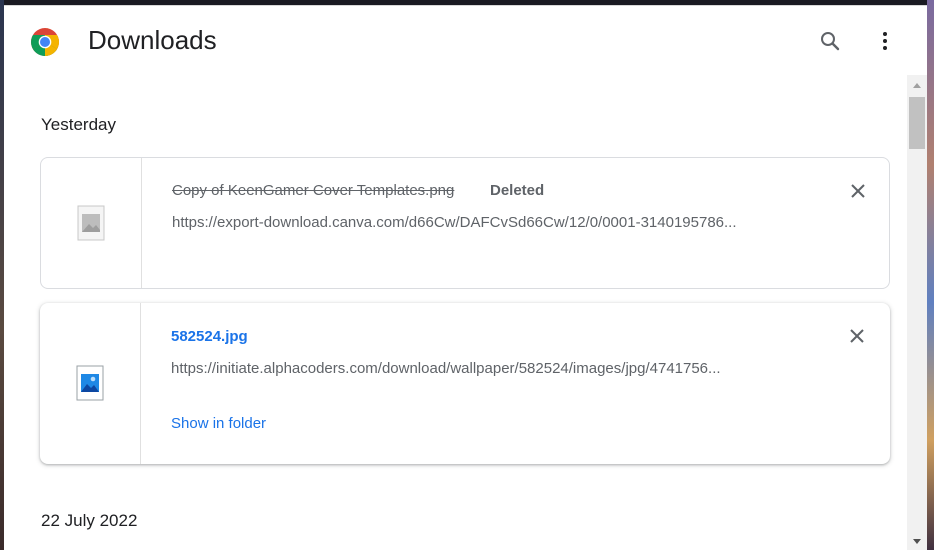  Describe the element at coordinates (89, 520) in the screenshot. I see `section-header-22-july-2022: 22 July 2022` at that location.